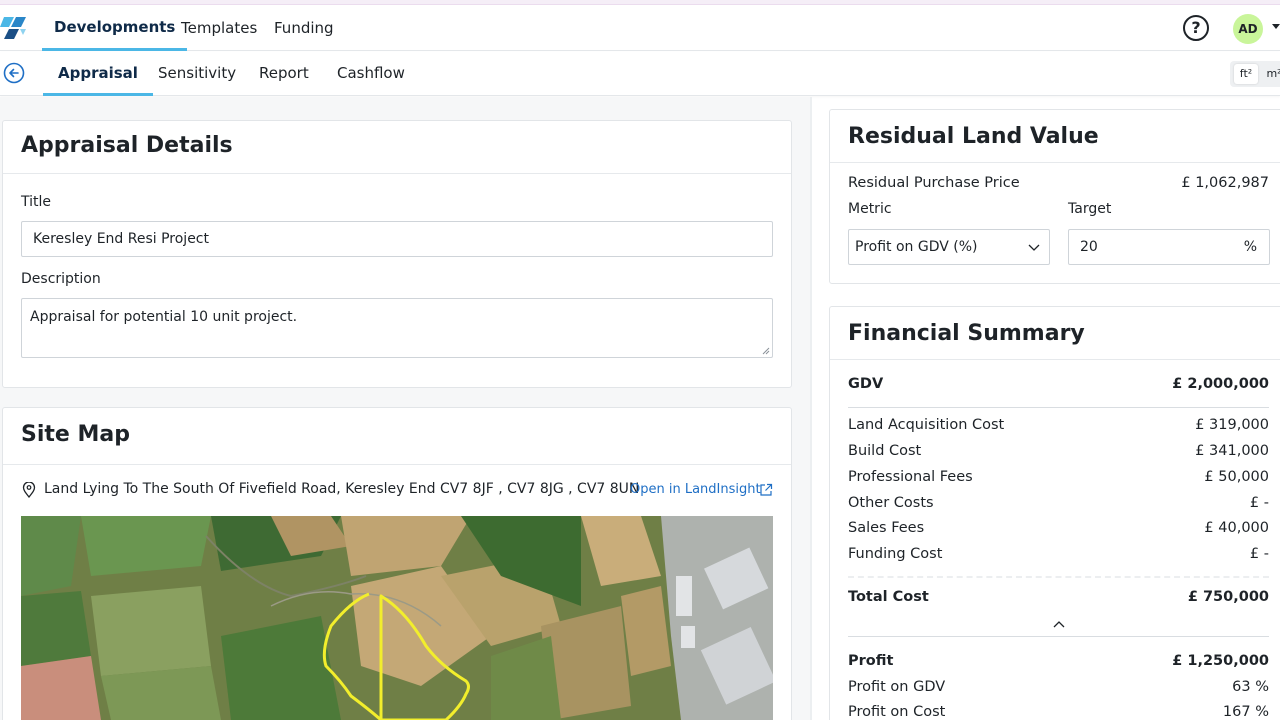  What do you see at coordinates (1246, 74) in the screenshot?
I see `unit-ft2-button: ft²` at bounding box center [1246, 74].